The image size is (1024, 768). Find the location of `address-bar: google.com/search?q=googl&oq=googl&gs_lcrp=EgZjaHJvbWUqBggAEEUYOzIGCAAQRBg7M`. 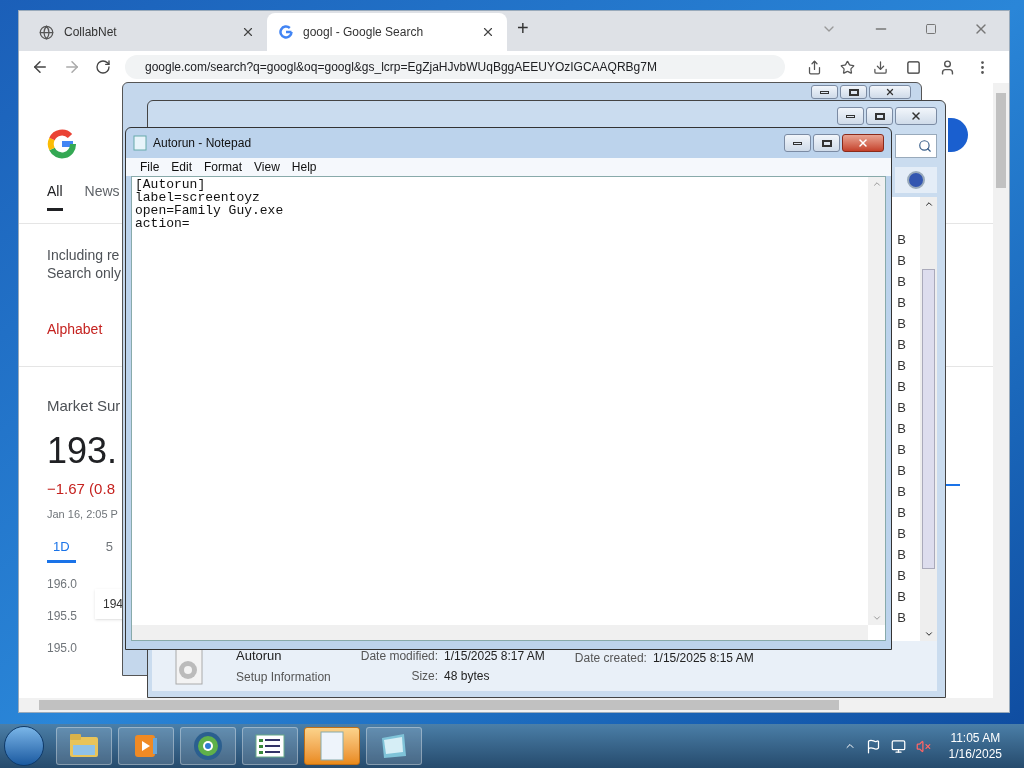

address-bar: google.com/search?q=googl&oq=googl&gs_lcrp=EgZjaHJvbWUqBggAEEUYOzIGCAAQRBg7M is located at coordinates (455, 67).